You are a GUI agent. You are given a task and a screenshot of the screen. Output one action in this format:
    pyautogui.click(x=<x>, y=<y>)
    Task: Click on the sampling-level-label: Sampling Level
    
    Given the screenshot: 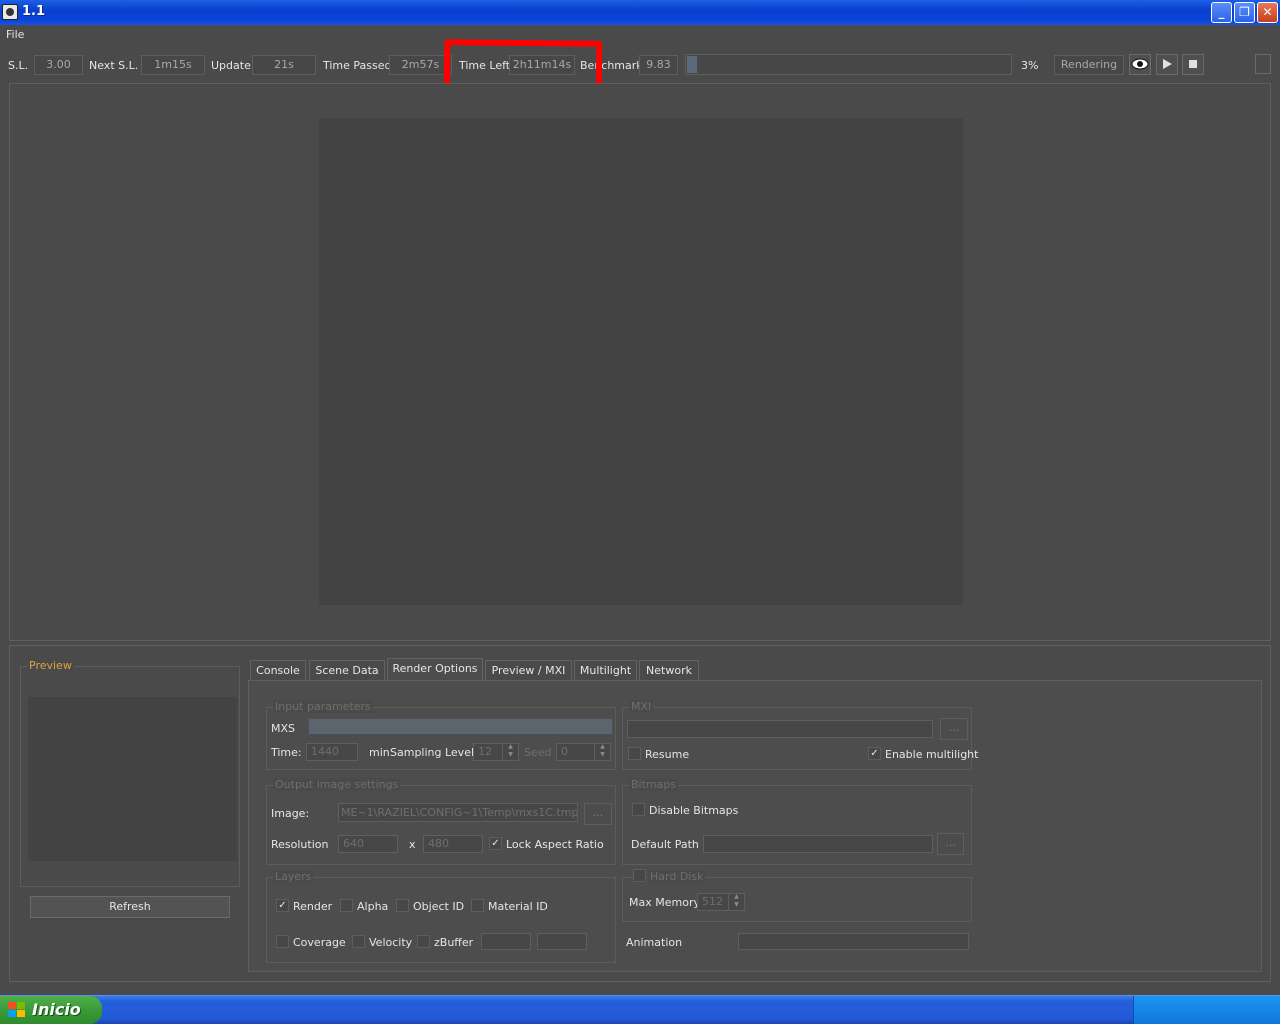 What is the action you would take?
    pyautogui.click(x=432, y=752)
    